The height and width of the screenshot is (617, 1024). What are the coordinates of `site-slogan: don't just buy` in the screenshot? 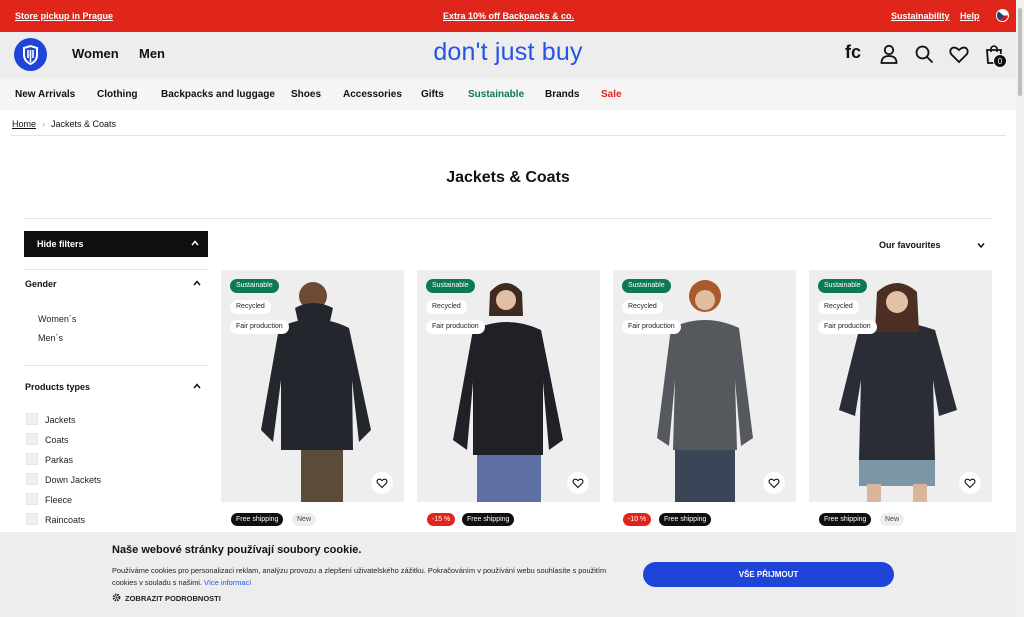 It's located at (508, 52).